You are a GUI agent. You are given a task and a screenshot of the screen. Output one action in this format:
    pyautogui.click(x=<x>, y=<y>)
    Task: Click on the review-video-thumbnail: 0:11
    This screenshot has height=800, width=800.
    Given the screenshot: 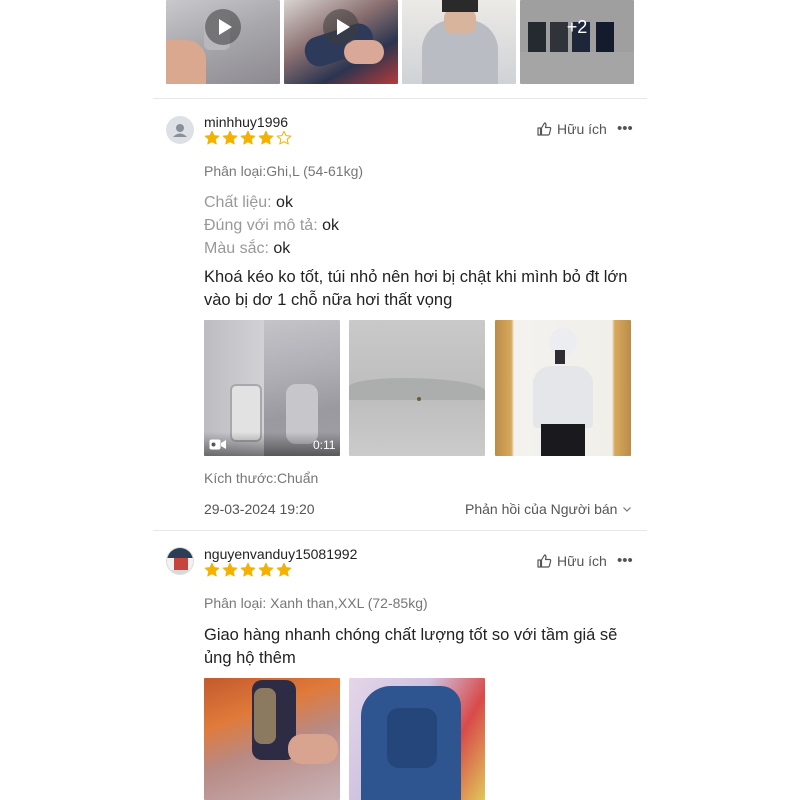 What is the action you would take?
    pyautogui.click(x=272, y=388)
    